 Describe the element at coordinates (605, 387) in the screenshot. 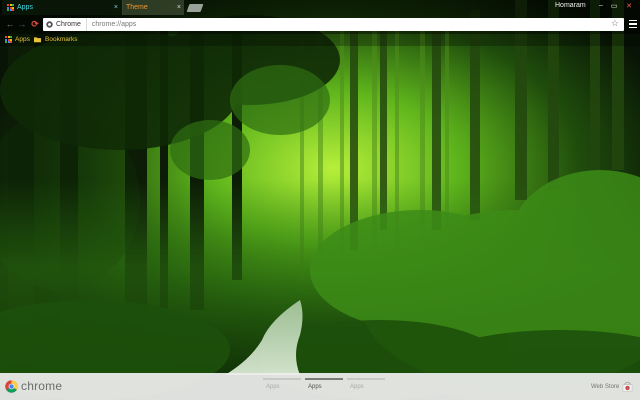

I see `webstore-link: Web Store` at that location.